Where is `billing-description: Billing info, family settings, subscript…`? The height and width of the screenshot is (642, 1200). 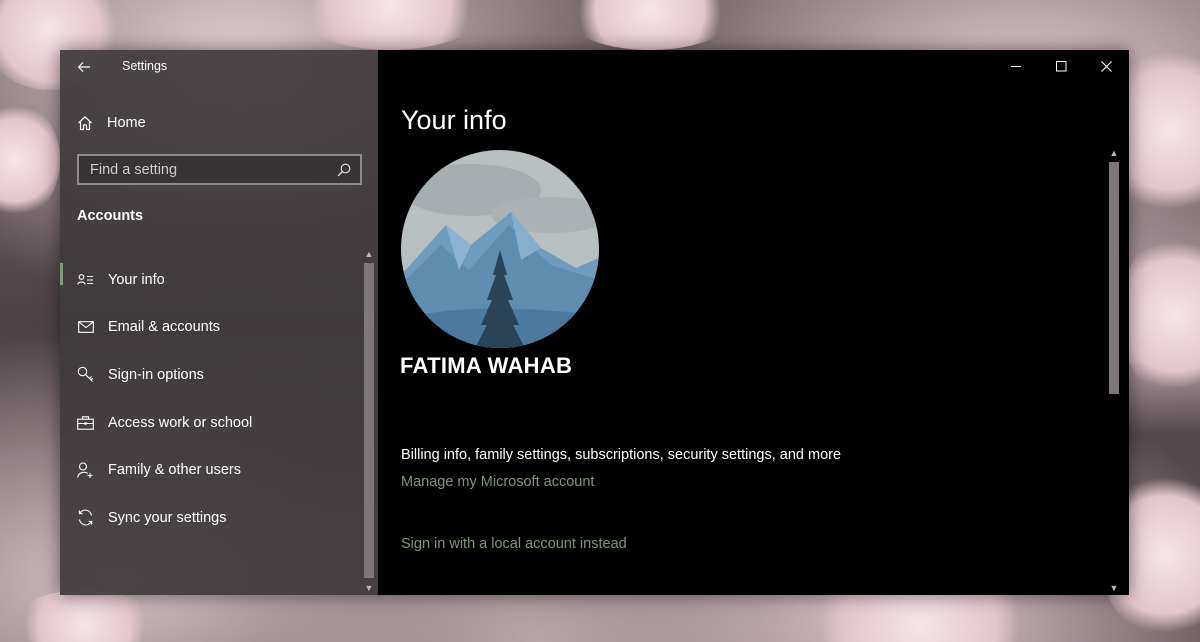
billing-description: Billing info, family settings, subscript… is located at coordinates (621, 455).